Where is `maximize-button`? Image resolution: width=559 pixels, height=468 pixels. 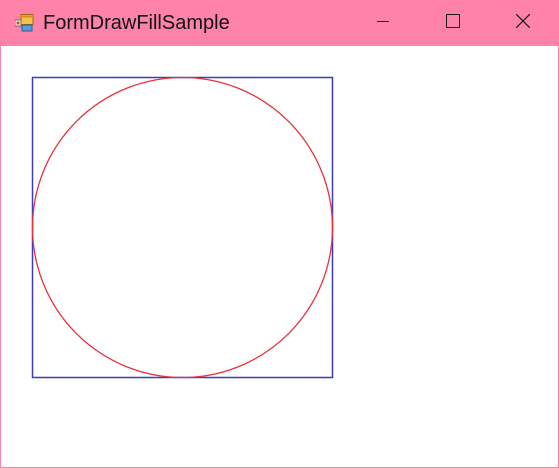 maximize-button is located at coordinates (453, 23).